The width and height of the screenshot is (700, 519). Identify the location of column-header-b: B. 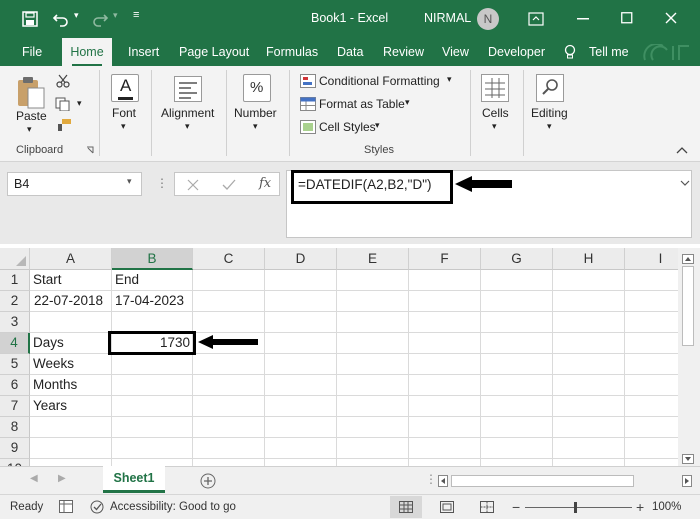
(152, 259).